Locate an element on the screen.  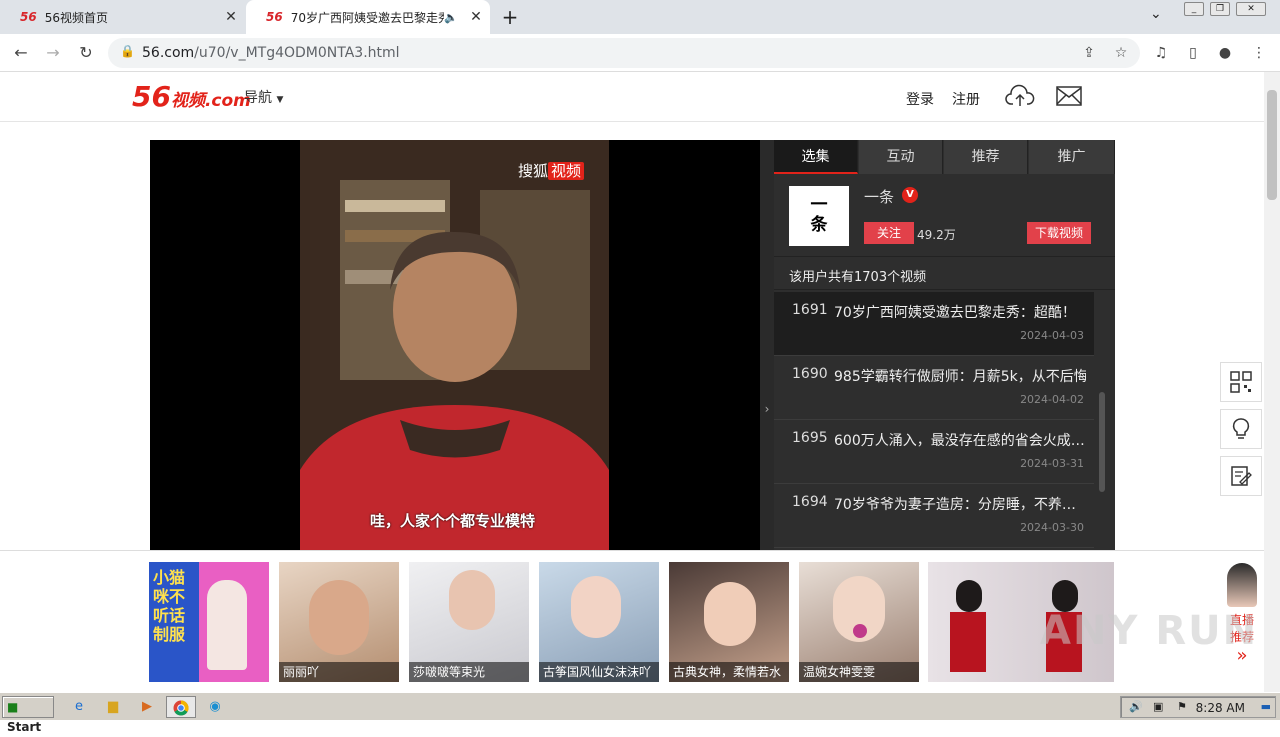
side-panel-icon: ▯ is located at coordinates (1193, 53).